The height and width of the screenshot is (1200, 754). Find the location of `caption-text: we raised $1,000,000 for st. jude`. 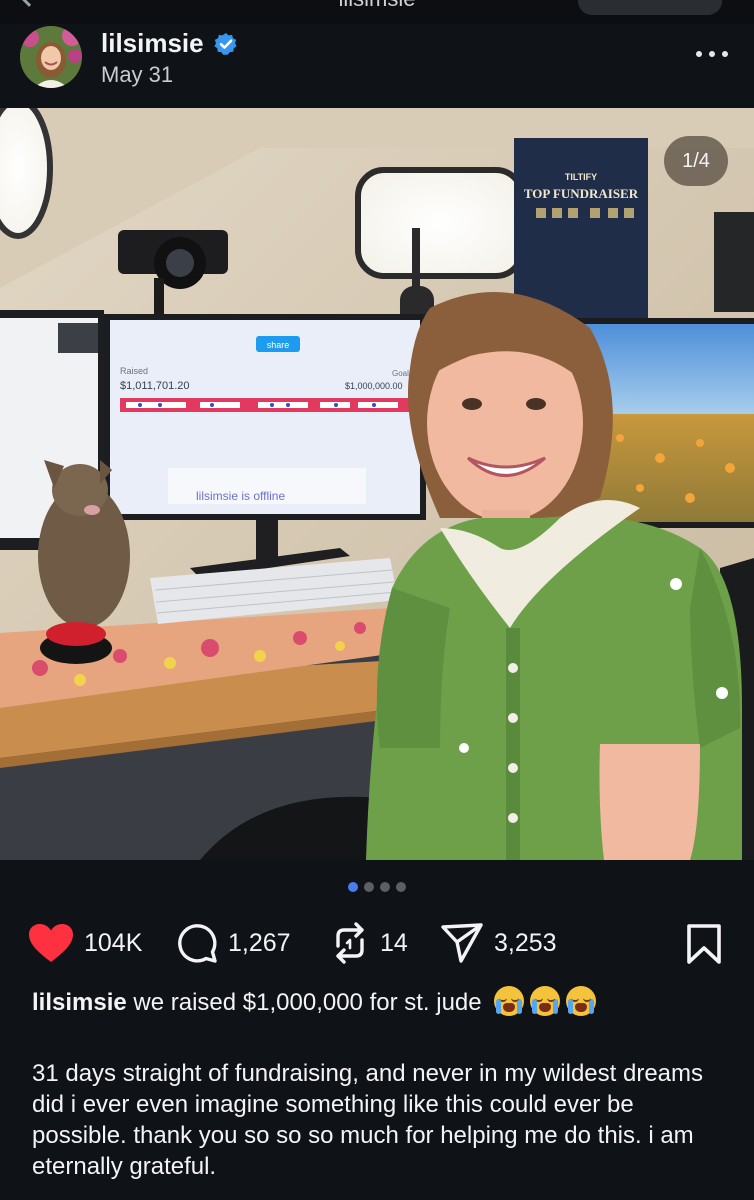

caption-text: we raised $1,000,000 for st. jude is located at coordinates (307, 1002).